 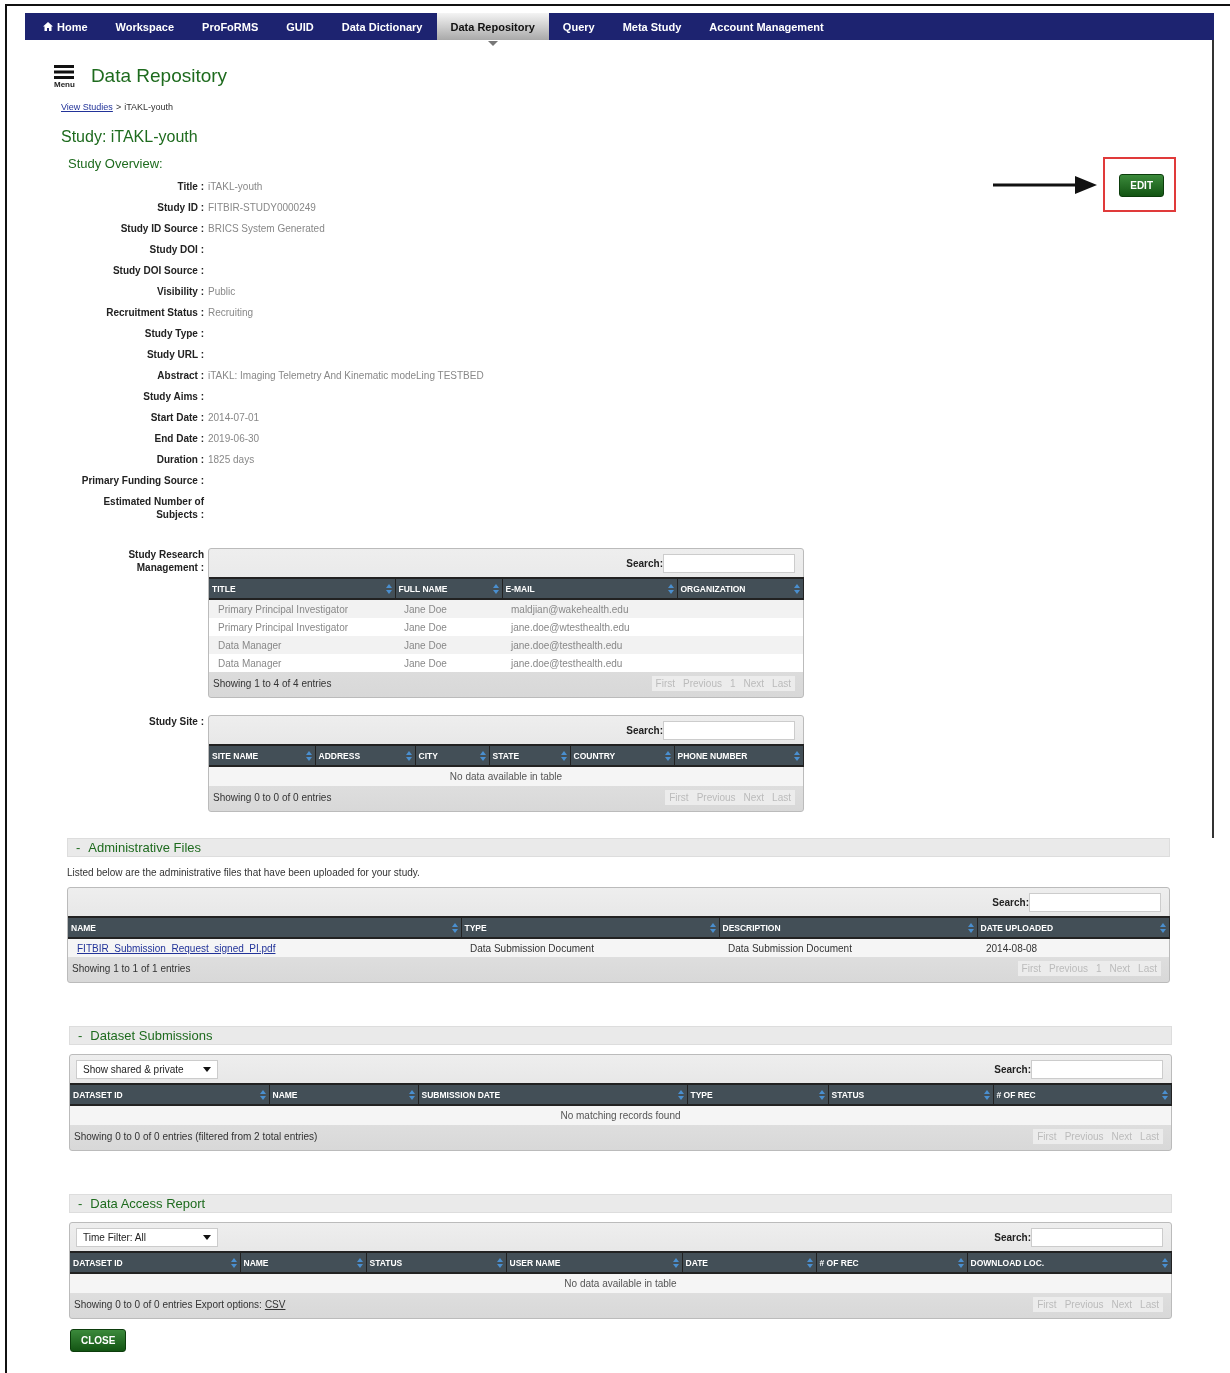 I want to click on column-header: SUBMISSION DATE, so click(x=552, y=1094).